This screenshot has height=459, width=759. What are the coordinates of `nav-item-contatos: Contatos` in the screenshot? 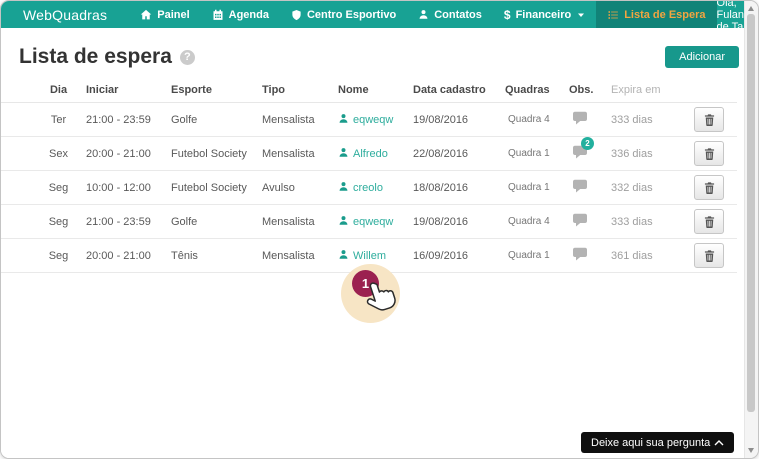 It's located at (450, 14).